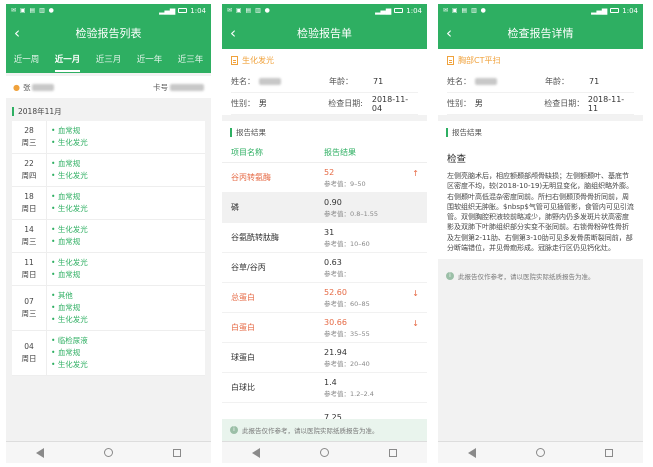 This screenshot has height=467, width=653. I want to click on signal-icon: ▂▄▆, so click(383, 10).